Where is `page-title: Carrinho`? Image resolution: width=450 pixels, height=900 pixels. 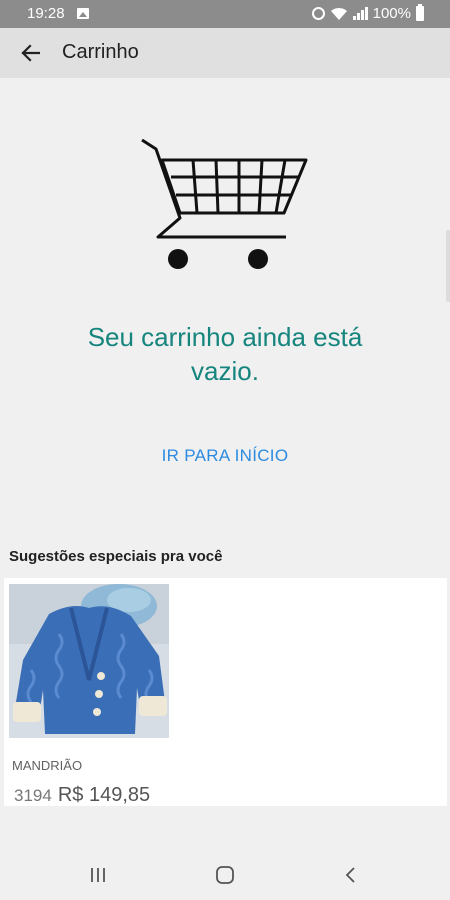
page-title: Carrinho is located at coordinates (100, 52).